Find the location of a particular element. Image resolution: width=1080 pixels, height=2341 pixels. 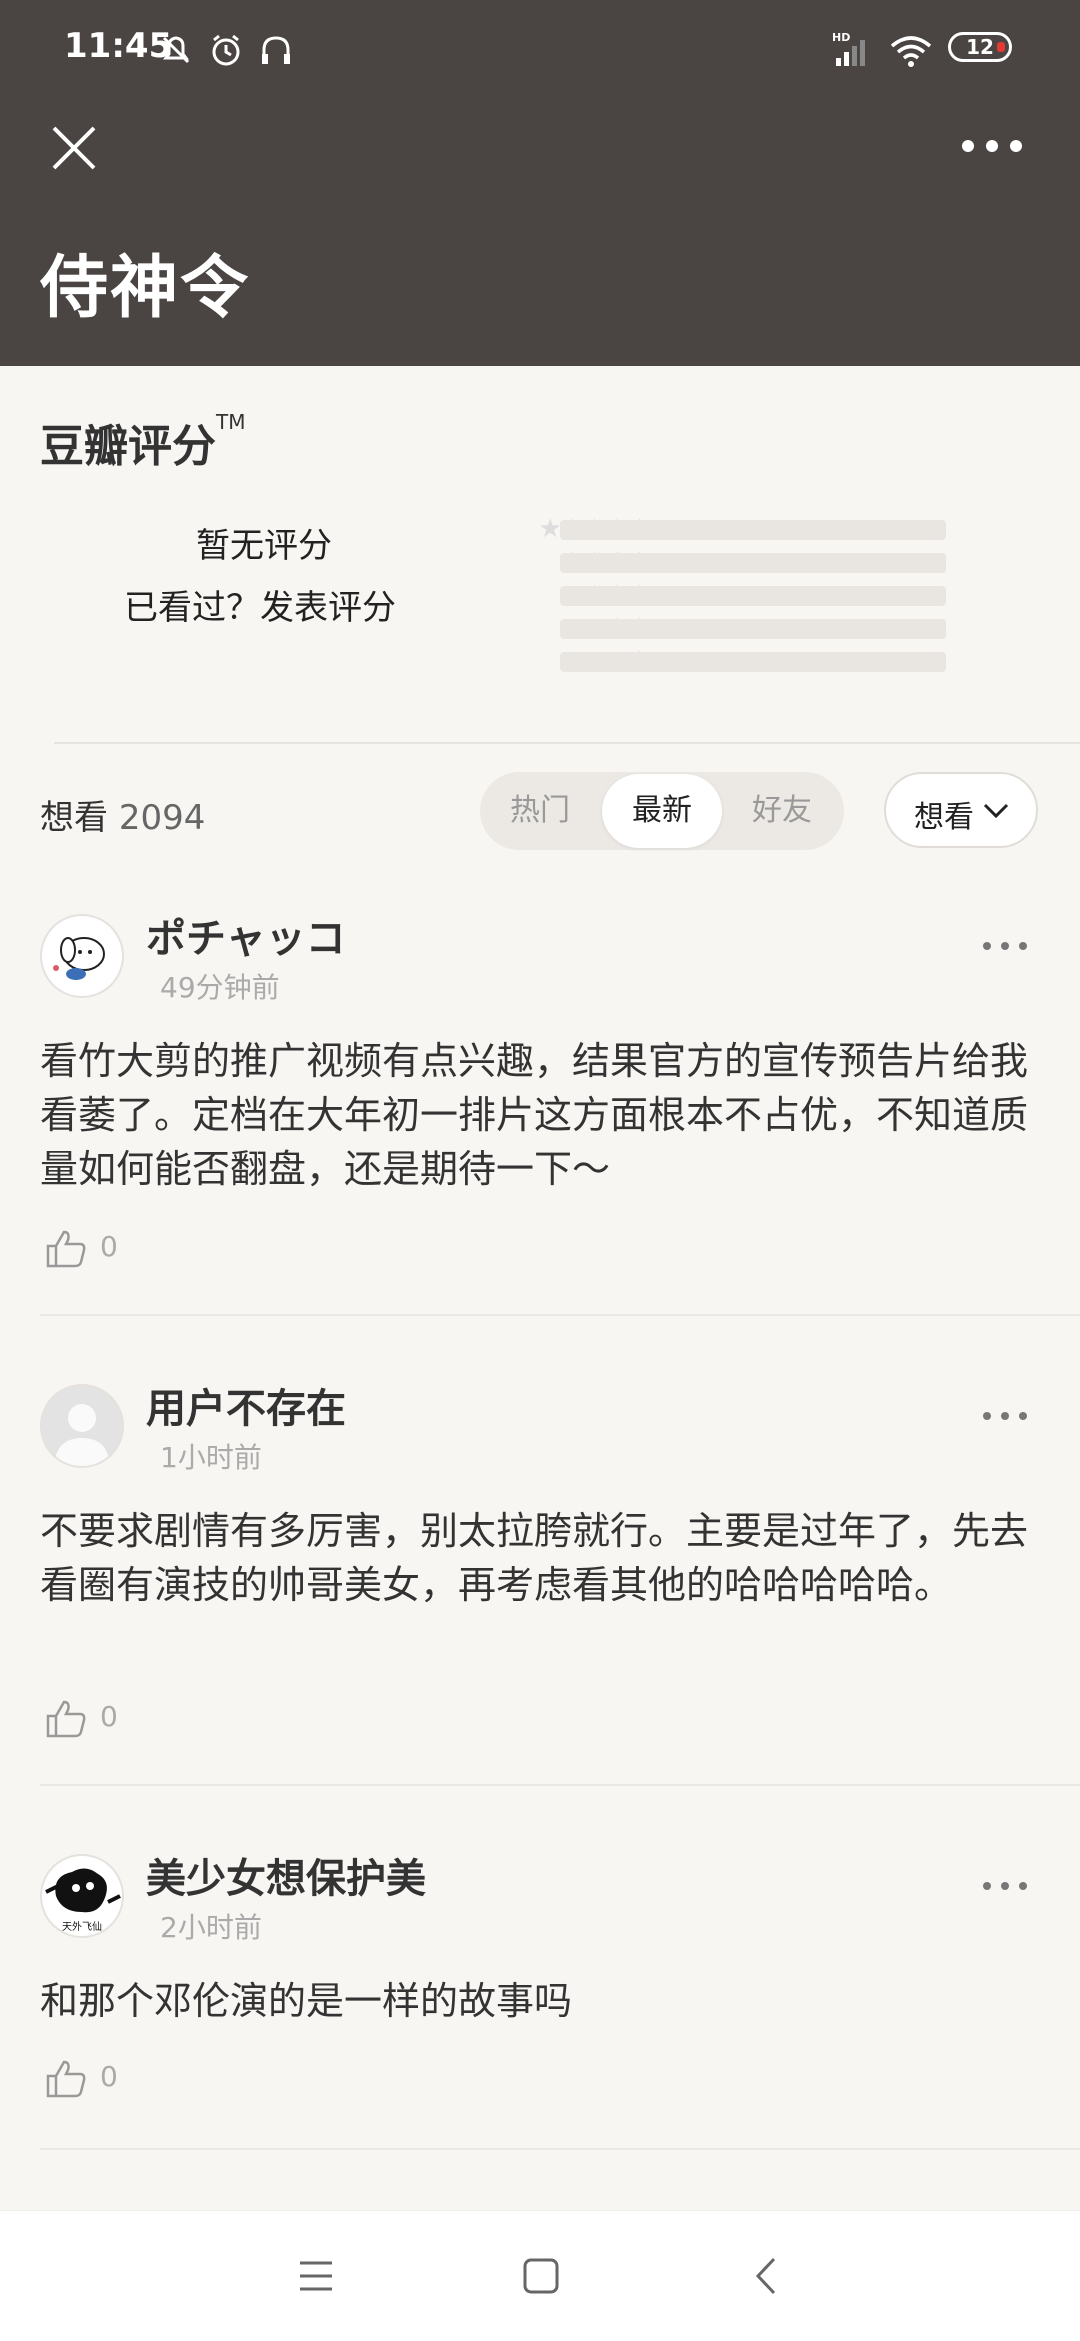

headphones-icon is located at coordinates (276, 50).